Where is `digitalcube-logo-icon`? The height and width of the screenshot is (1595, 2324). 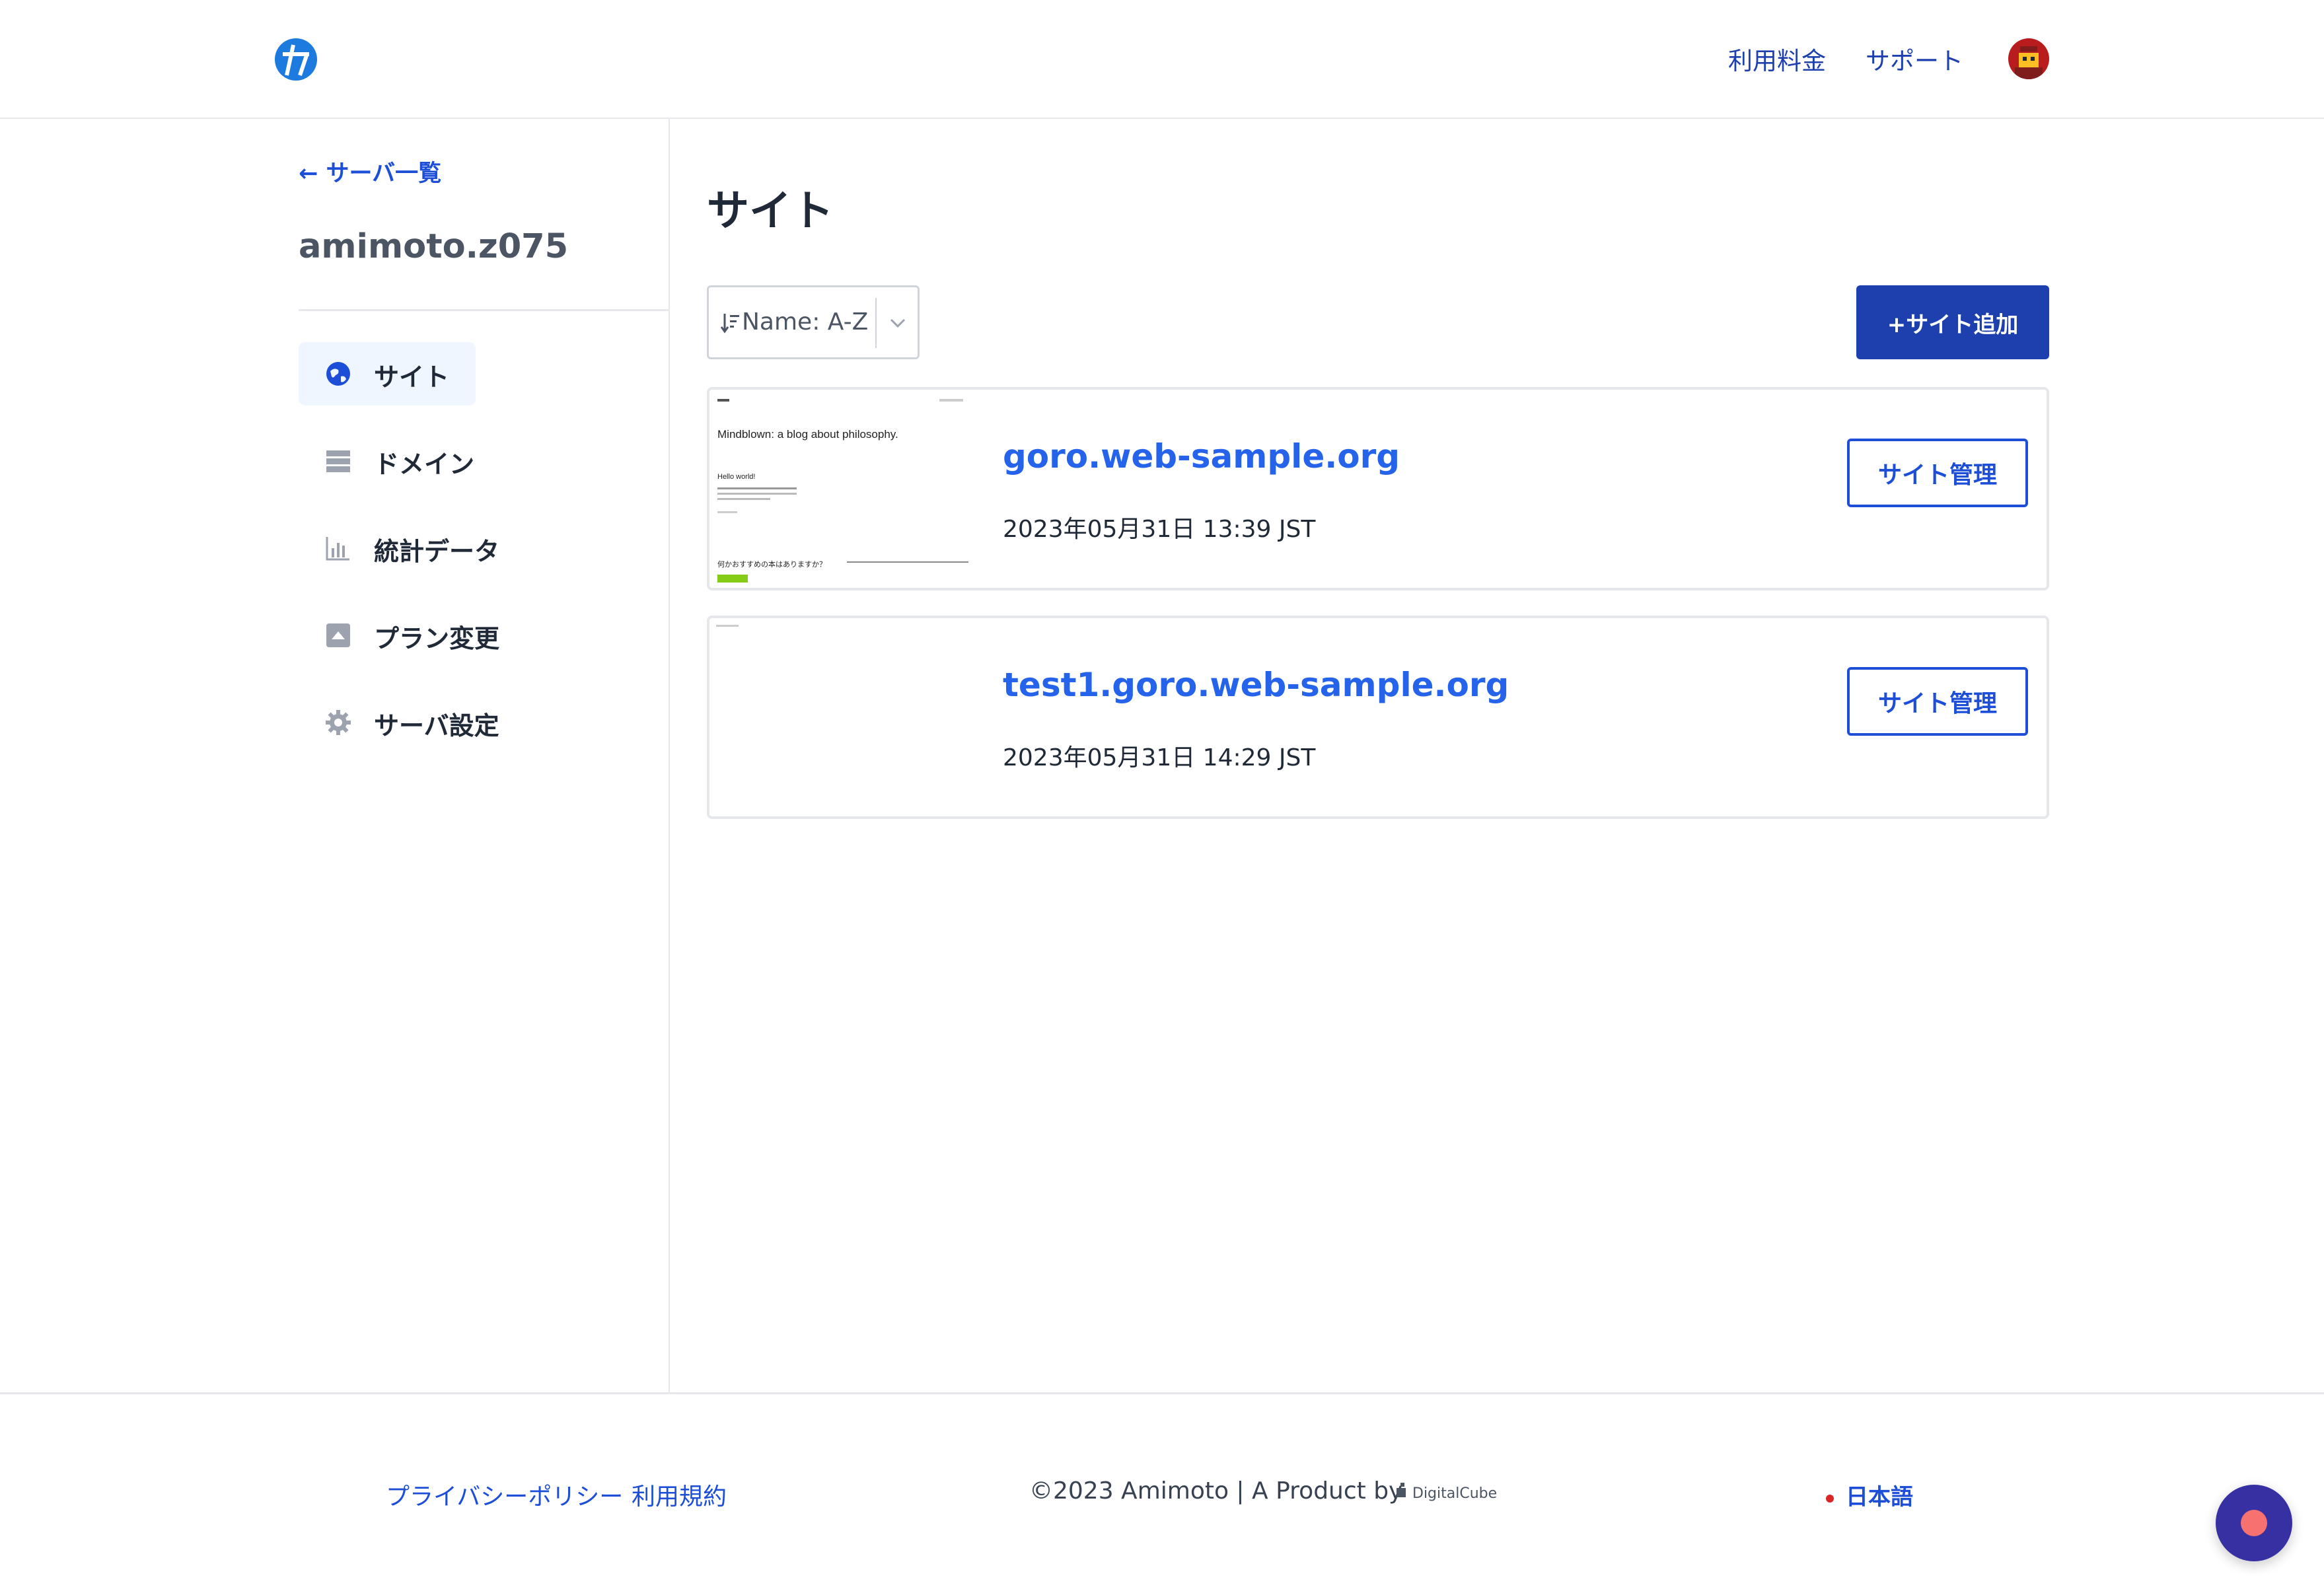
digitalcube-logo-icon is located at coordinates (1401, 1490).